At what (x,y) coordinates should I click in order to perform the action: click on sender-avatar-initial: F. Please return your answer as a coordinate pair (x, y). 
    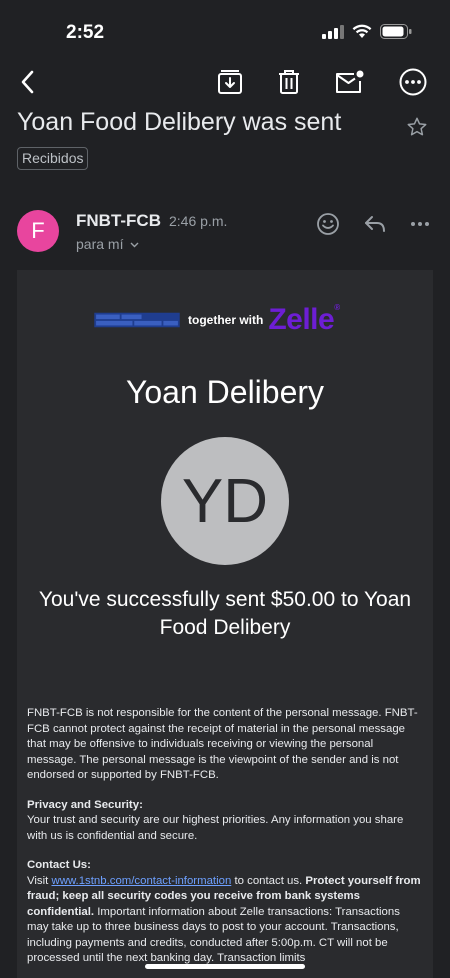
    Looking at the image, I should click on (38, 230).